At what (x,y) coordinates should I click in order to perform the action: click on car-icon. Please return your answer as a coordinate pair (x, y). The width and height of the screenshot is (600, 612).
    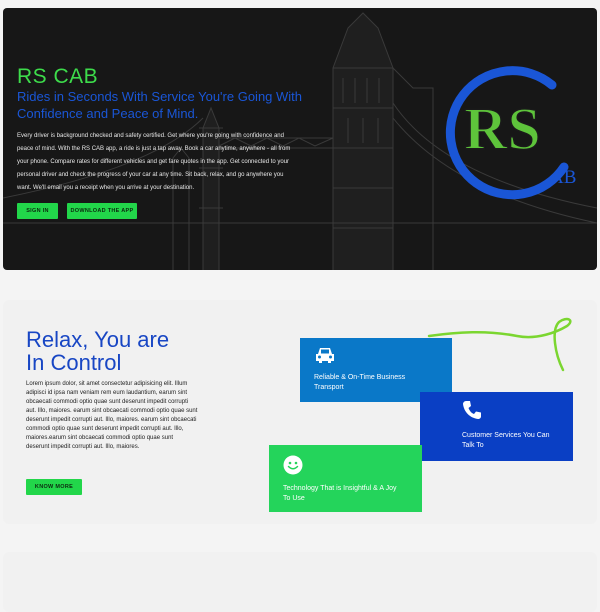
    Looking at the image, I should click on (325, 355).